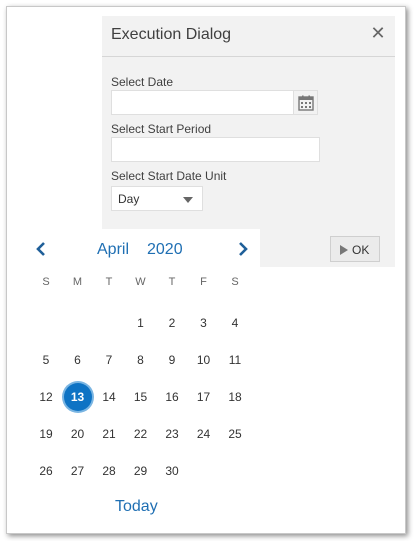 This screenshot has height=541, width=415. I want to click on calendar-day: 23, so click(172, 434).